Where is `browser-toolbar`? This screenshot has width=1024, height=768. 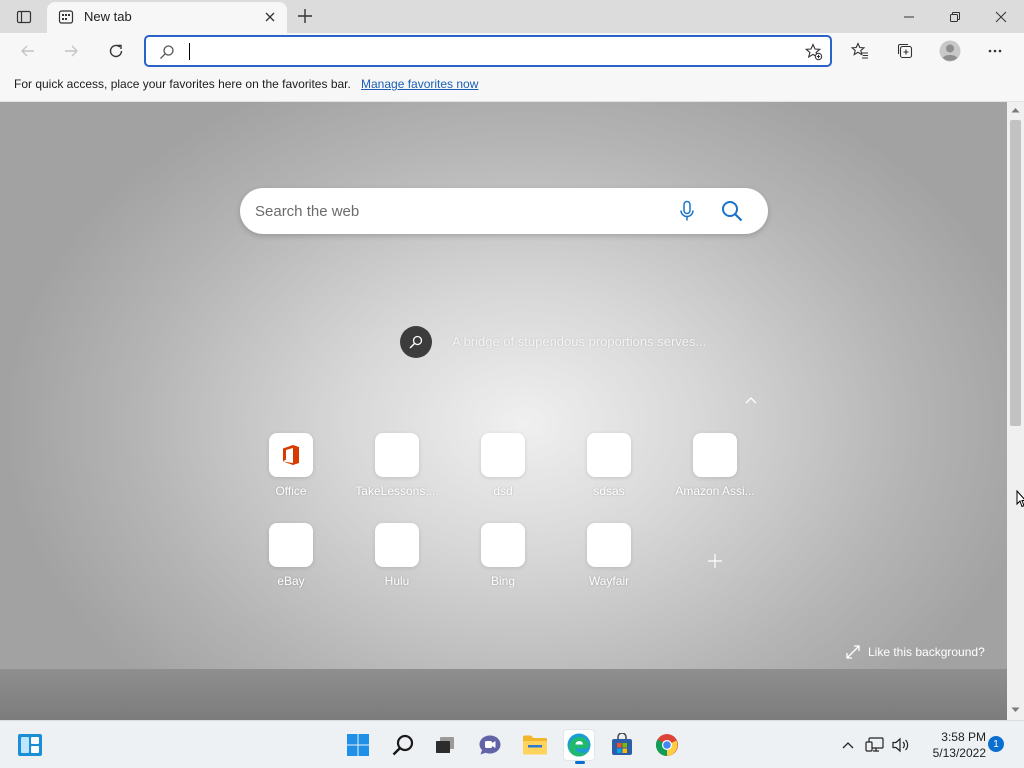 browser-toolbar is located at coordinates (512, 51).